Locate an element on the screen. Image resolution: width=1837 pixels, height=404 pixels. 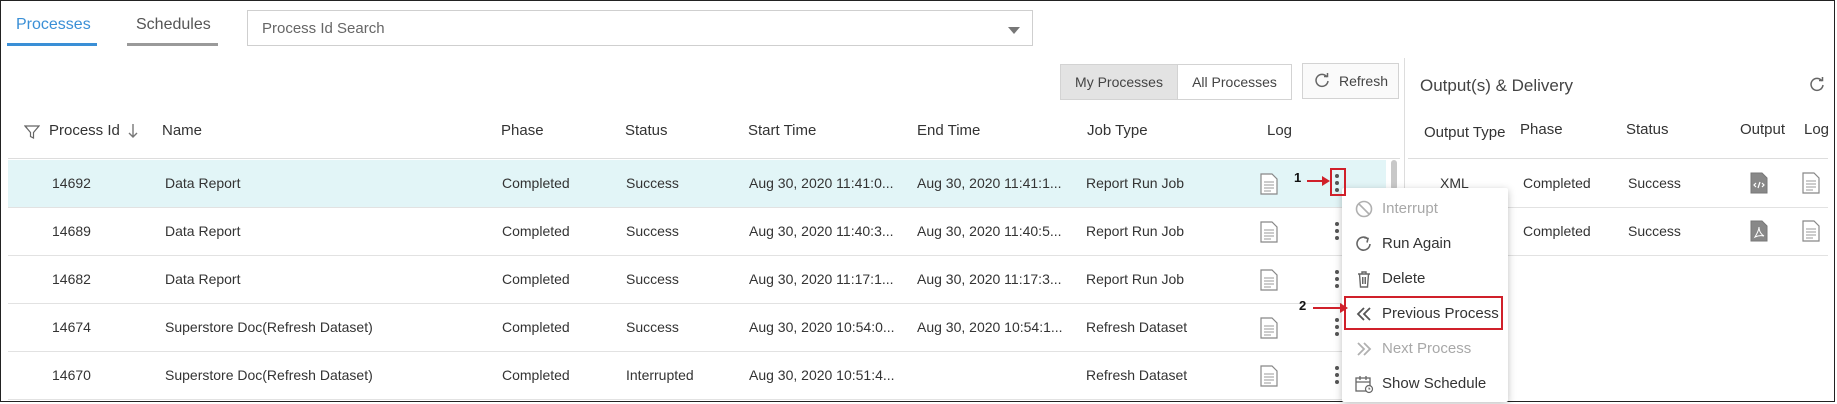
pdf-file-icon is located at coordinates (1759, 231).